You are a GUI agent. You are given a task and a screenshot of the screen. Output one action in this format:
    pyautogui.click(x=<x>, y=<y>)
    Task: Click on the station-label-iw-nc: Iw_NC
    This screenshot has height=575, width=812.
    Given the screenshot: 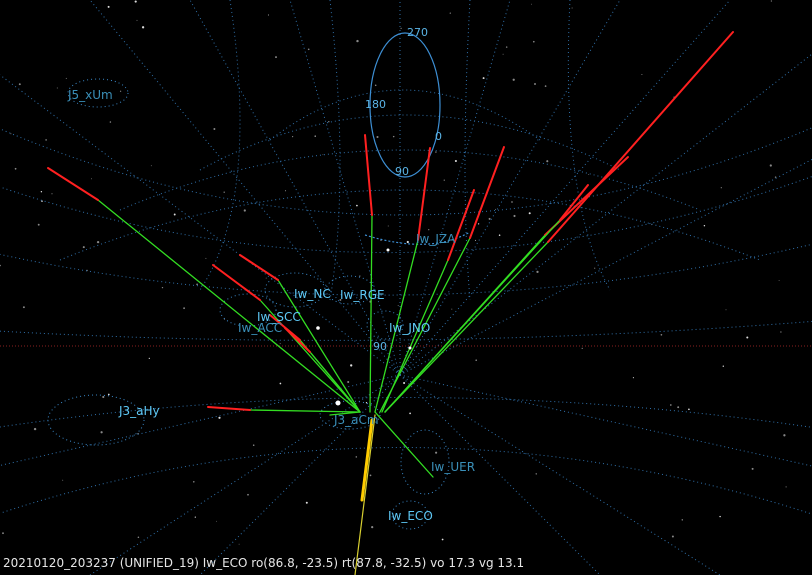 What is the action you would take?
    pyautogui.click(x=312, y=294)
    